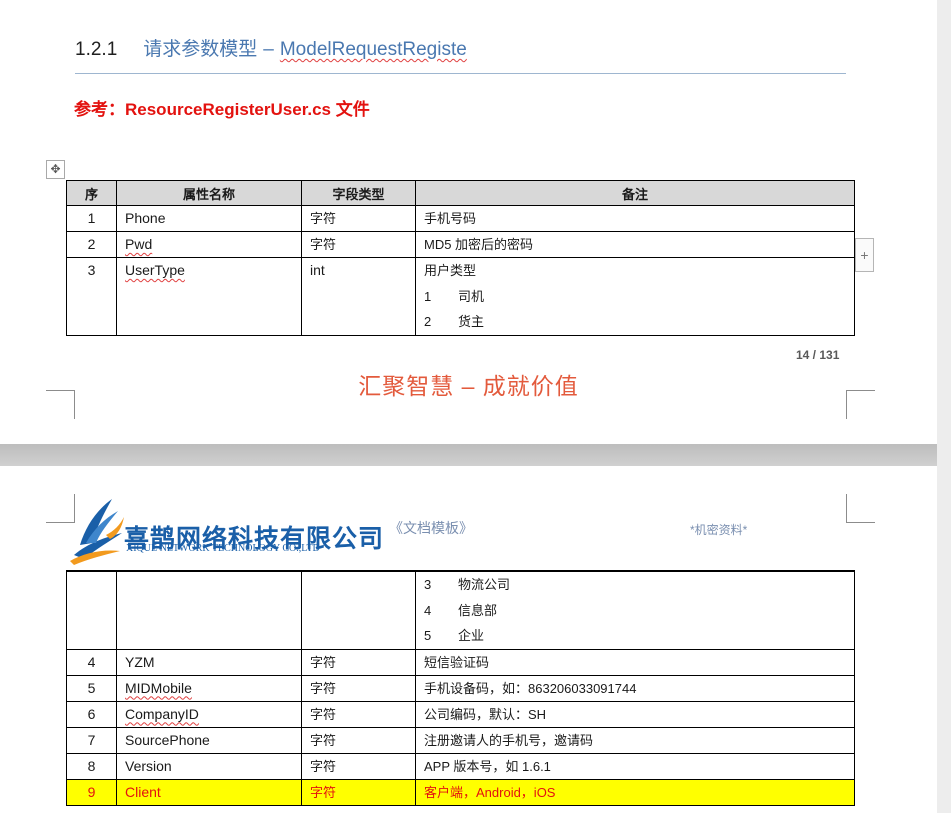 This screenshot has width=951, height=813. Describe the element at coordinates (635, 766) in the screenshot. I see `row-note: APP 版本号，如 1.6.1` at that location.